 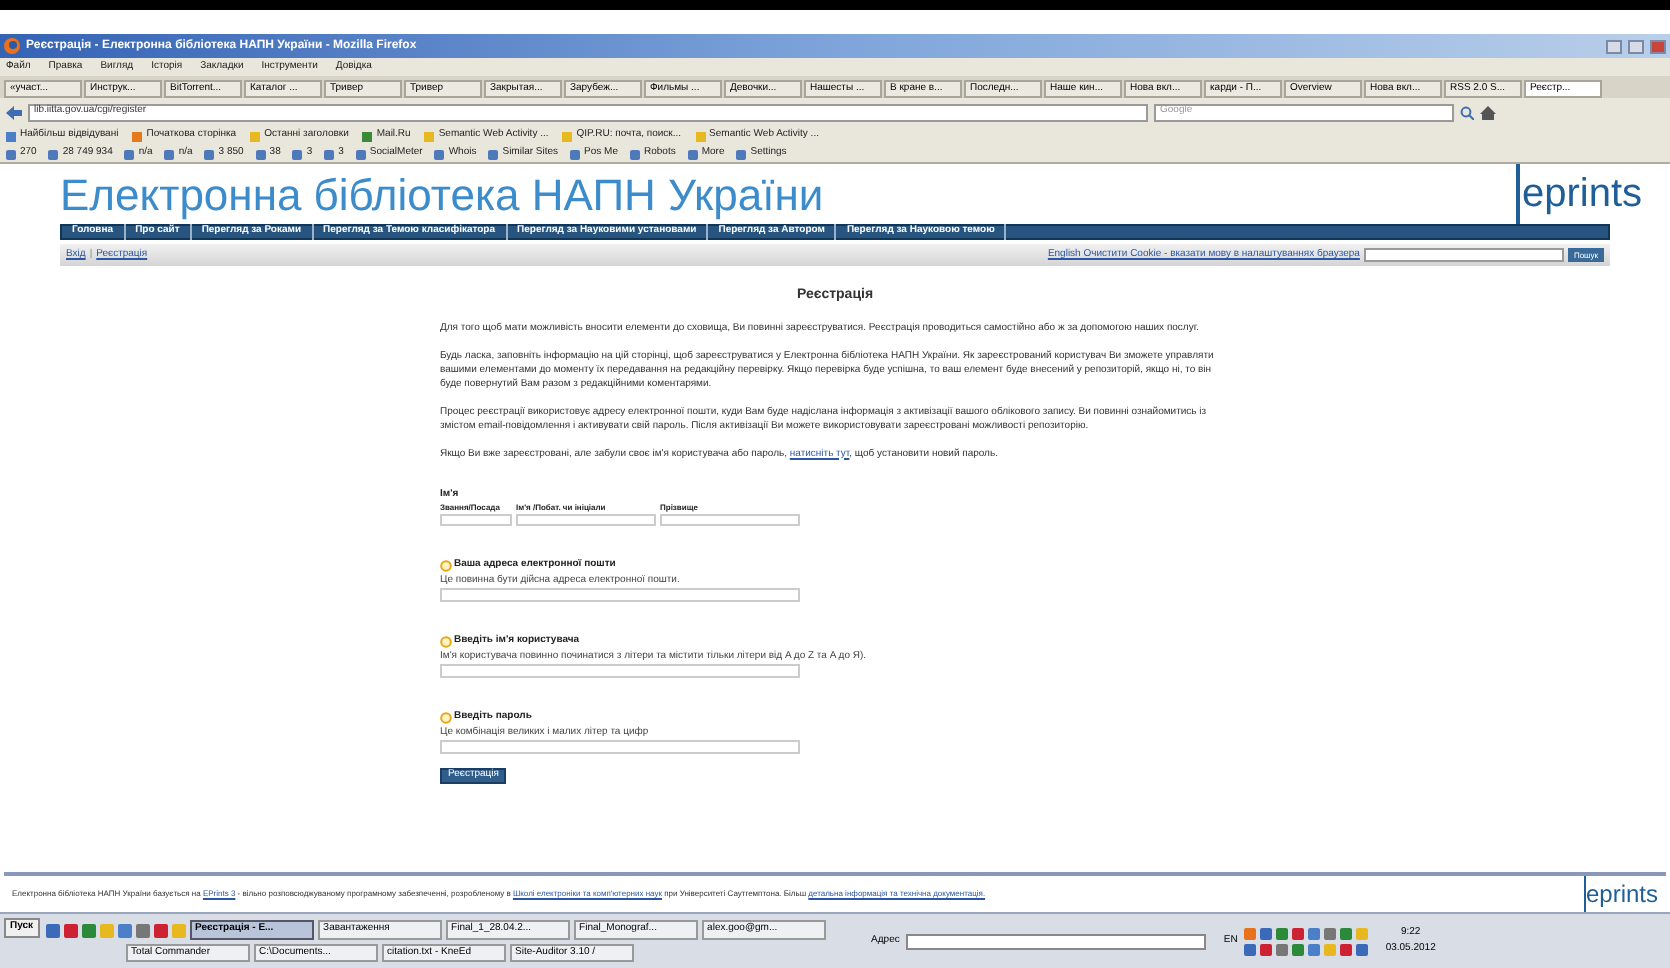 What do you see at coordinates (1488, 112) in the screenshot?
I see `home-icon` at bounding box center [1488, 112].